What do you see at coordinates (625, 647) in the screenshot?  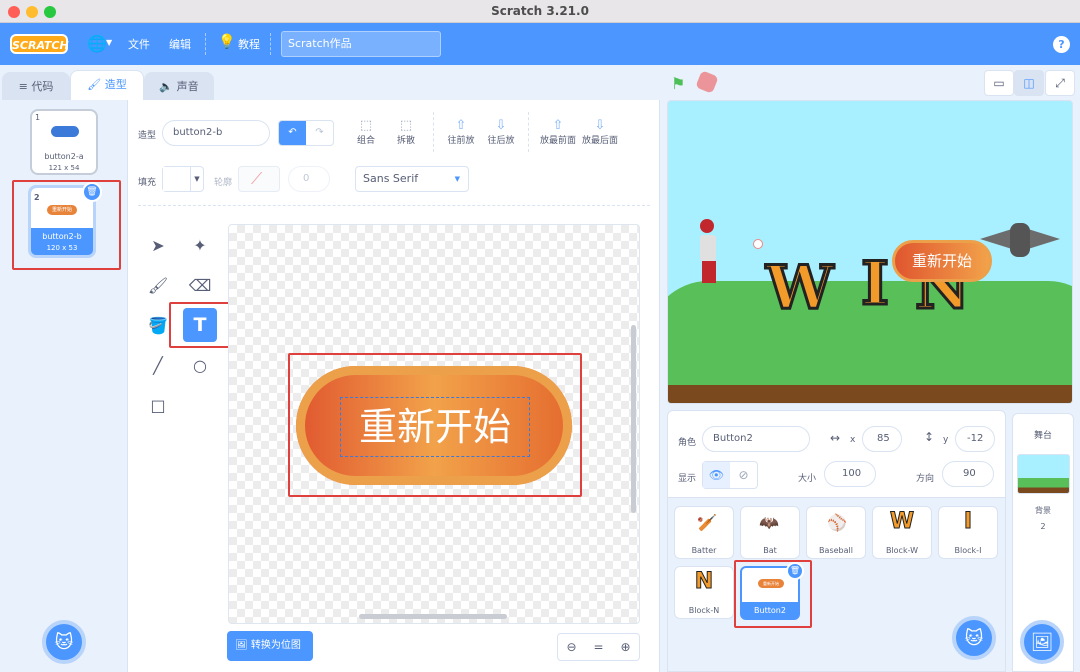 I see `zoom-in-icon: ⊕` at bounding box center [625, 647].